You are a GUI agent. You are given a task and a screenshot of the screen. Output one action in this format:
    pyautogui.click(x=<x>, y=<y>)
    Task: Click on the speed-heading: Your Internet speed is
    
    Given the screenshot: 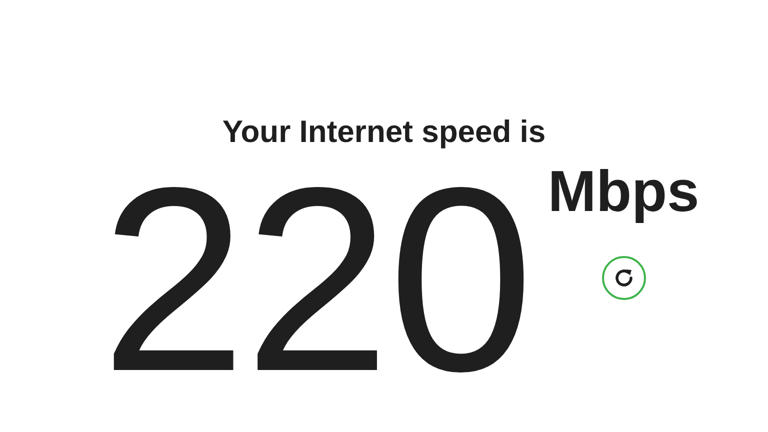 What is the action you would take?
    pyautogui.click(x=384, y=132)
    